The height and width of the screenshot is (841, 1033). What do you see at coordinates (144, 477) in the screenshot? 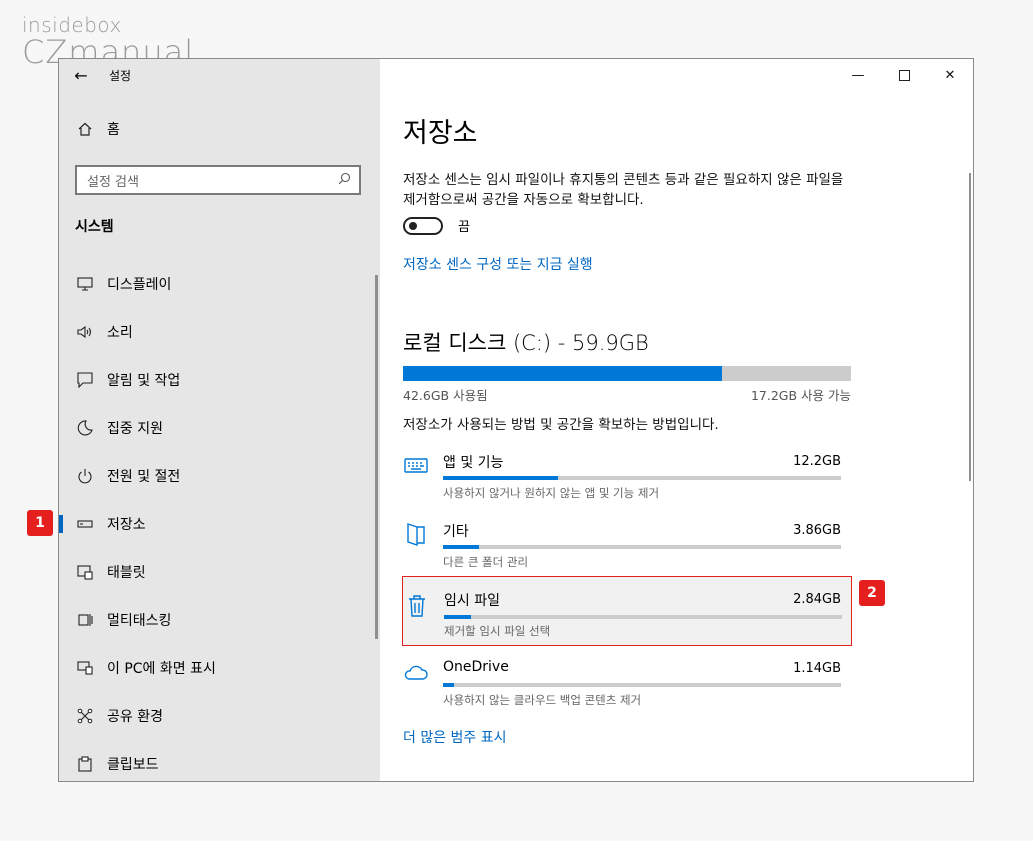
I see `sidebar-item-label: 전원 및 절전` at bounding box center [144, 477].